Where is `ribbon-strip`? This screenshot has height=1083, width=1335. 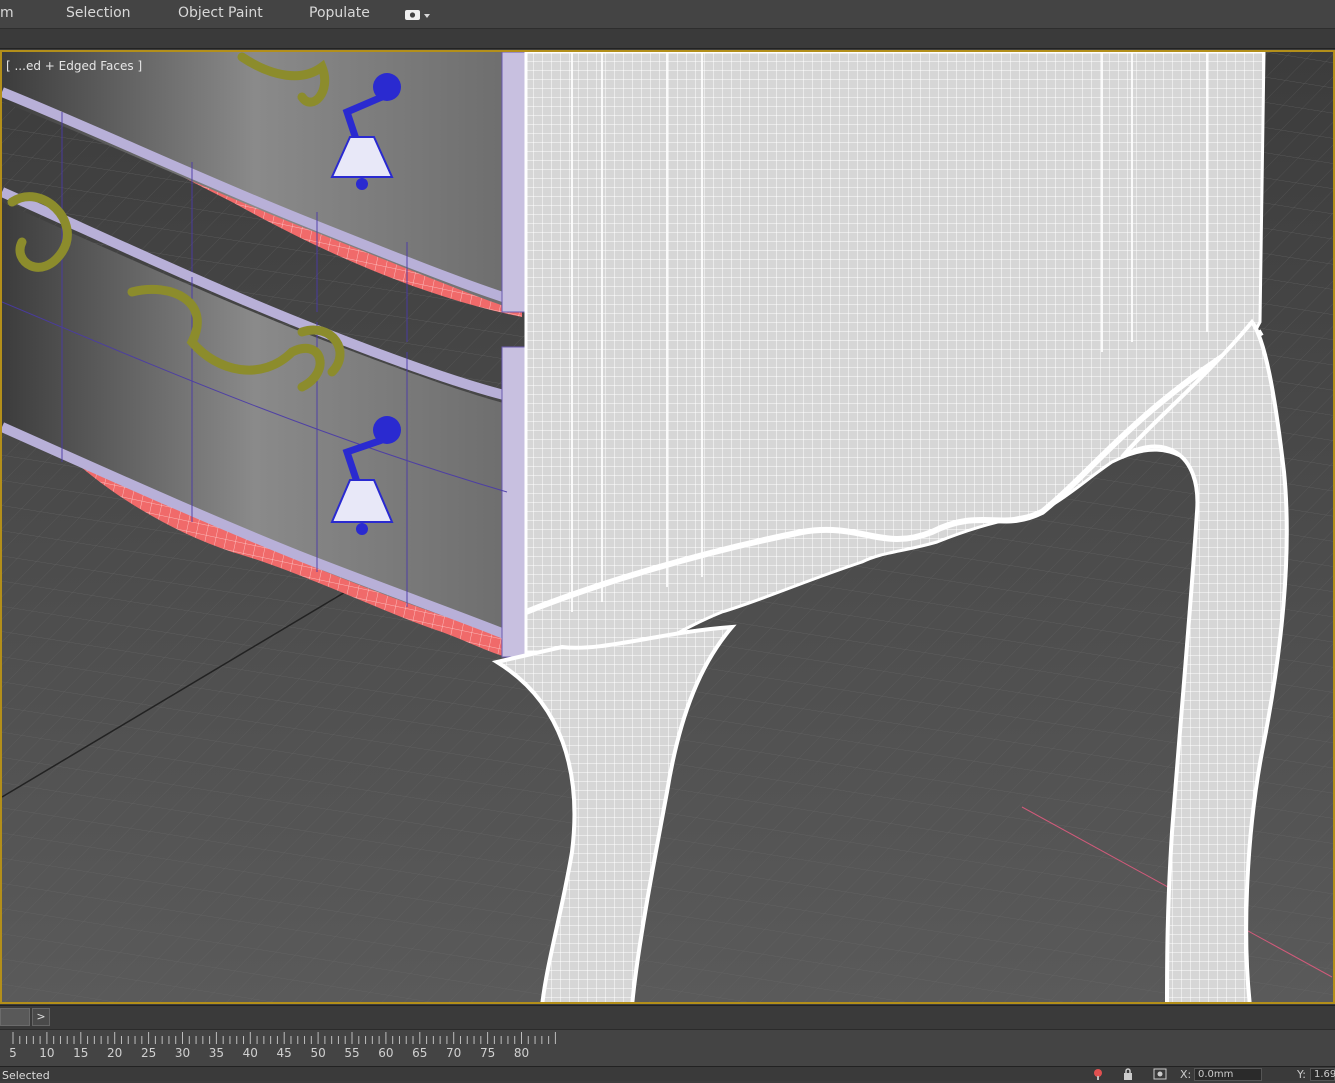 ribbon-strip is located at coordinates (667, 39).